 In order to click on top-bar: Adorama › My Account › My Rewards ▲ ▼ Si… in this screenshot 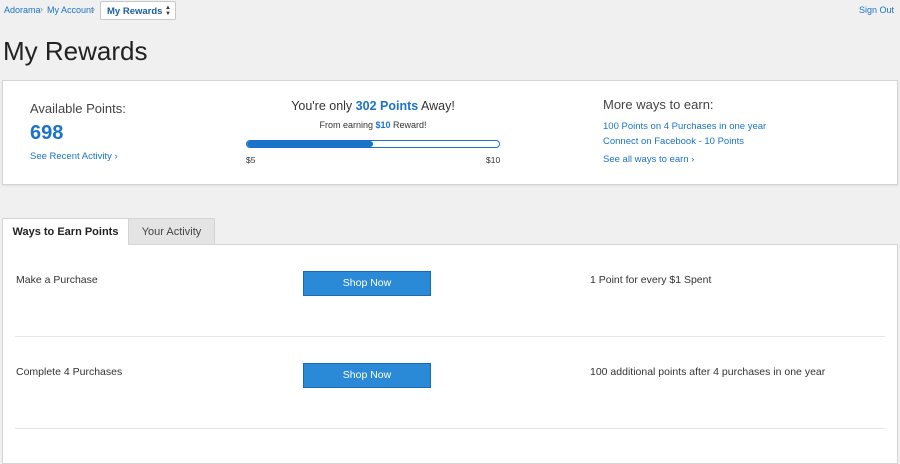, I will do `click(450, 11)`.